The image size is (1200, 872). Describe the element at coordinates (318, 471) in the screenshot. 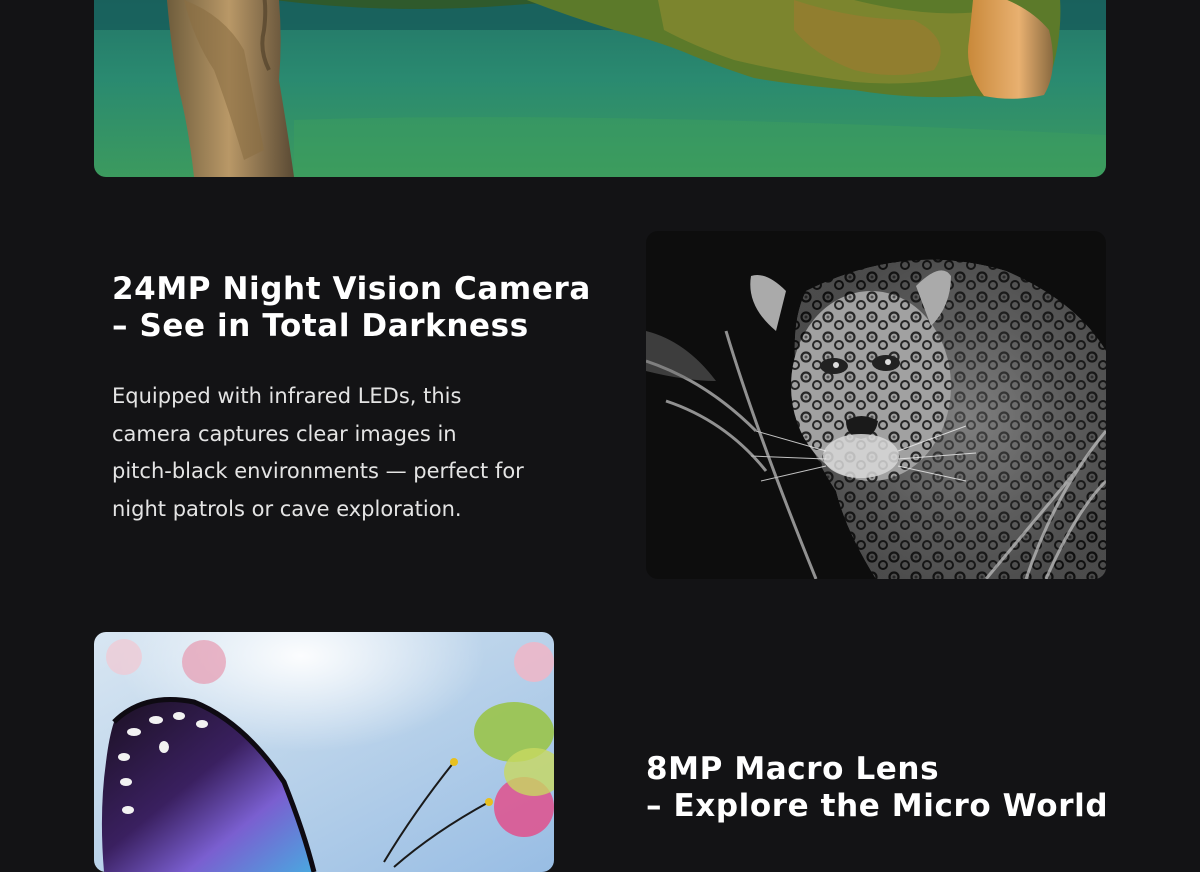

I see `night-vision-desc-line: pitch-black environments — perfect for` at that location.